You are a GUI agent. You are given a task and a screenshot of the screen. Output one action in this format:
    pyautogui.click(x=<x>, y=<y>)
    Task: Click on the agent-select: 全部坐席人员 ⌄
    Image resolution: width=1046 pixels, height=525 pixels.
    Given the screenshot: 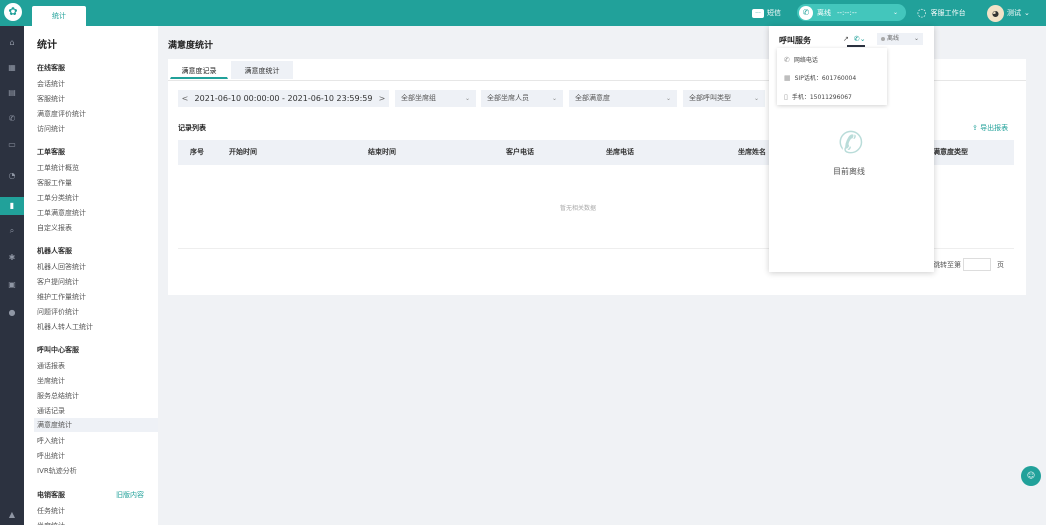 What is the action you would take?
    pyautogui.click(x=522, y=98)
    